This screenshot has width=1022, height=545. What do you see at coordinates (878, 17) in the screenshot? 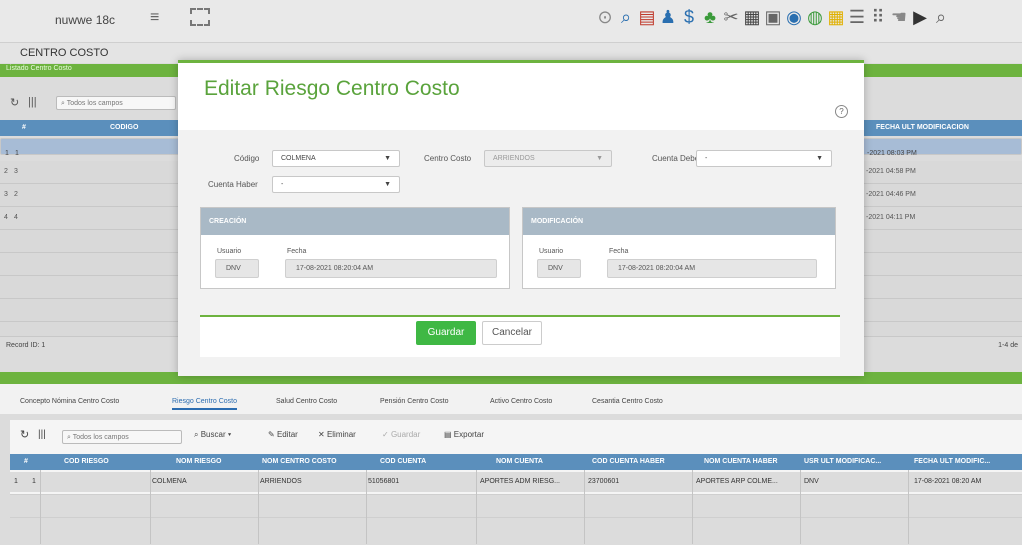
I see `apps-icon: ⠿` at bounding box center [878, 17].